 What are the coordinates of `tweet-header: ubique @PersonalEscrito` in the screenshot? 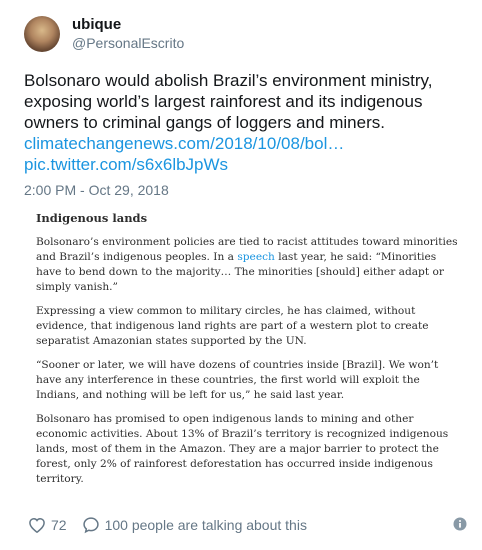 It's located at (104, 34).